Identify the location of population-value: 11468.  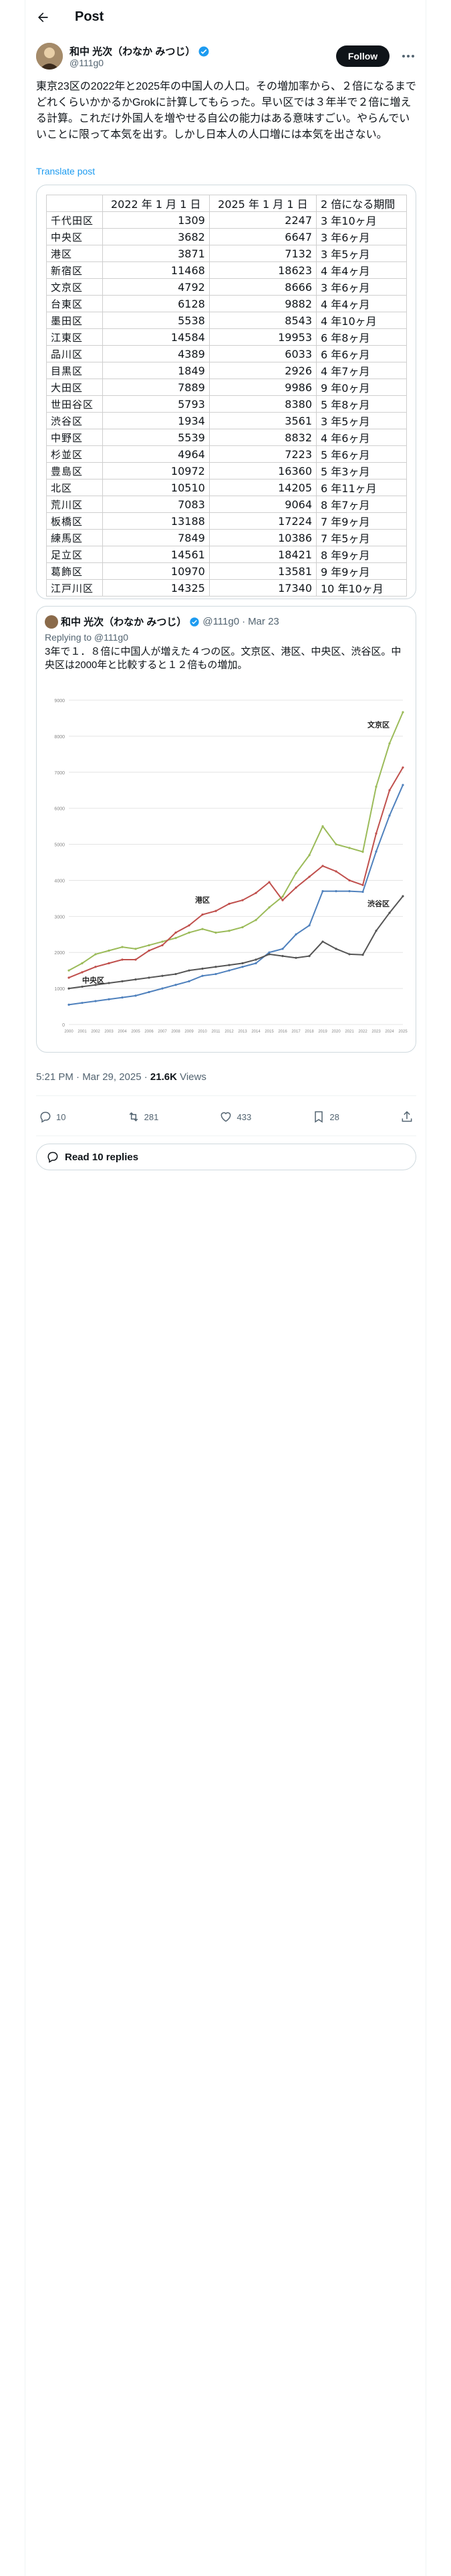
(156, 270).